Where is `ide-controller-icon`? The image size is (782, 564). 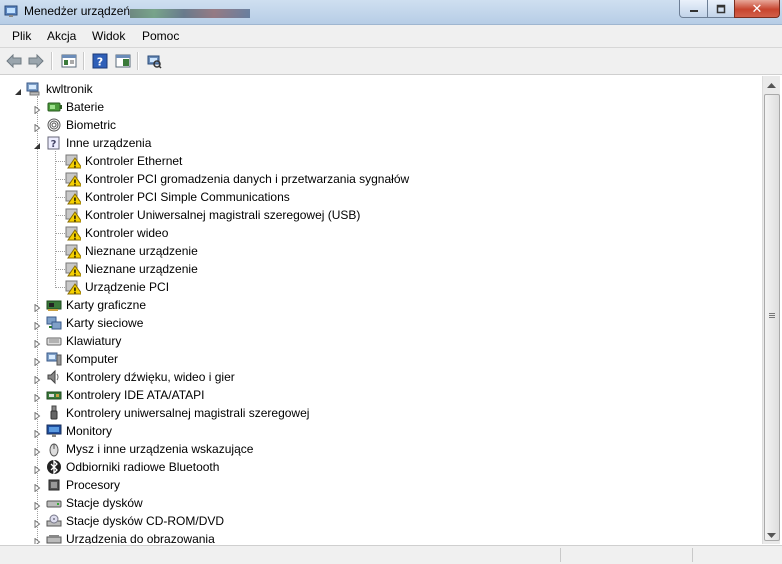
ide-controller-icon is located at coordinates (54, 395).